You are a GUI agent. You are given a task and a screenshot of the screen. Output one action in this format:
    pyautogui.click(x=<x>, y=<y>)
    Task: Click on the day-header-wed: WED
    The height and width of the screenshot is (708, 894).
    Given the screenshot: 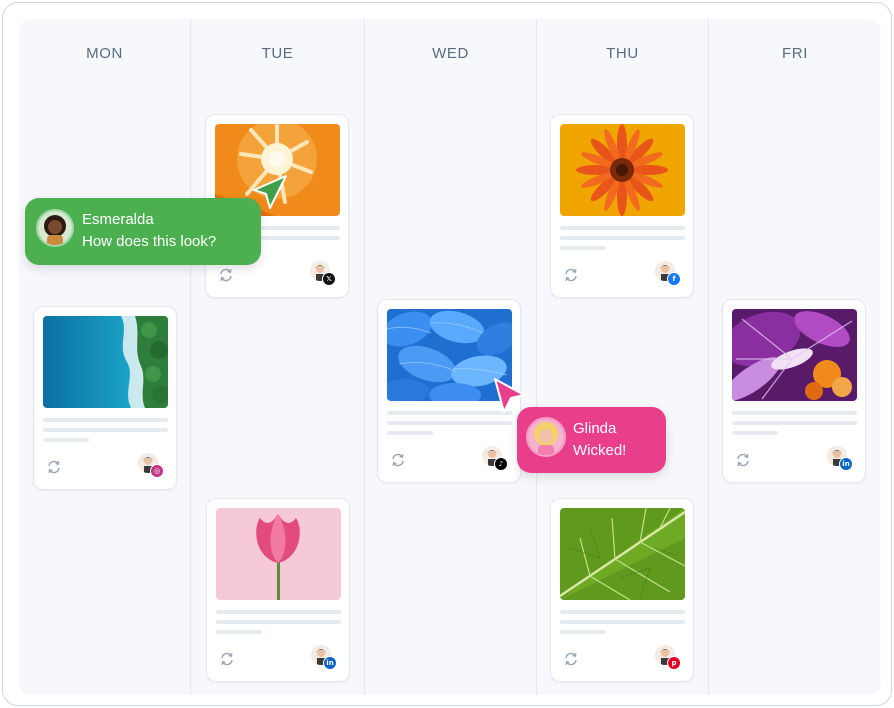 What is the action you would take?
    pyautogui.click(x=450, y=53)
    